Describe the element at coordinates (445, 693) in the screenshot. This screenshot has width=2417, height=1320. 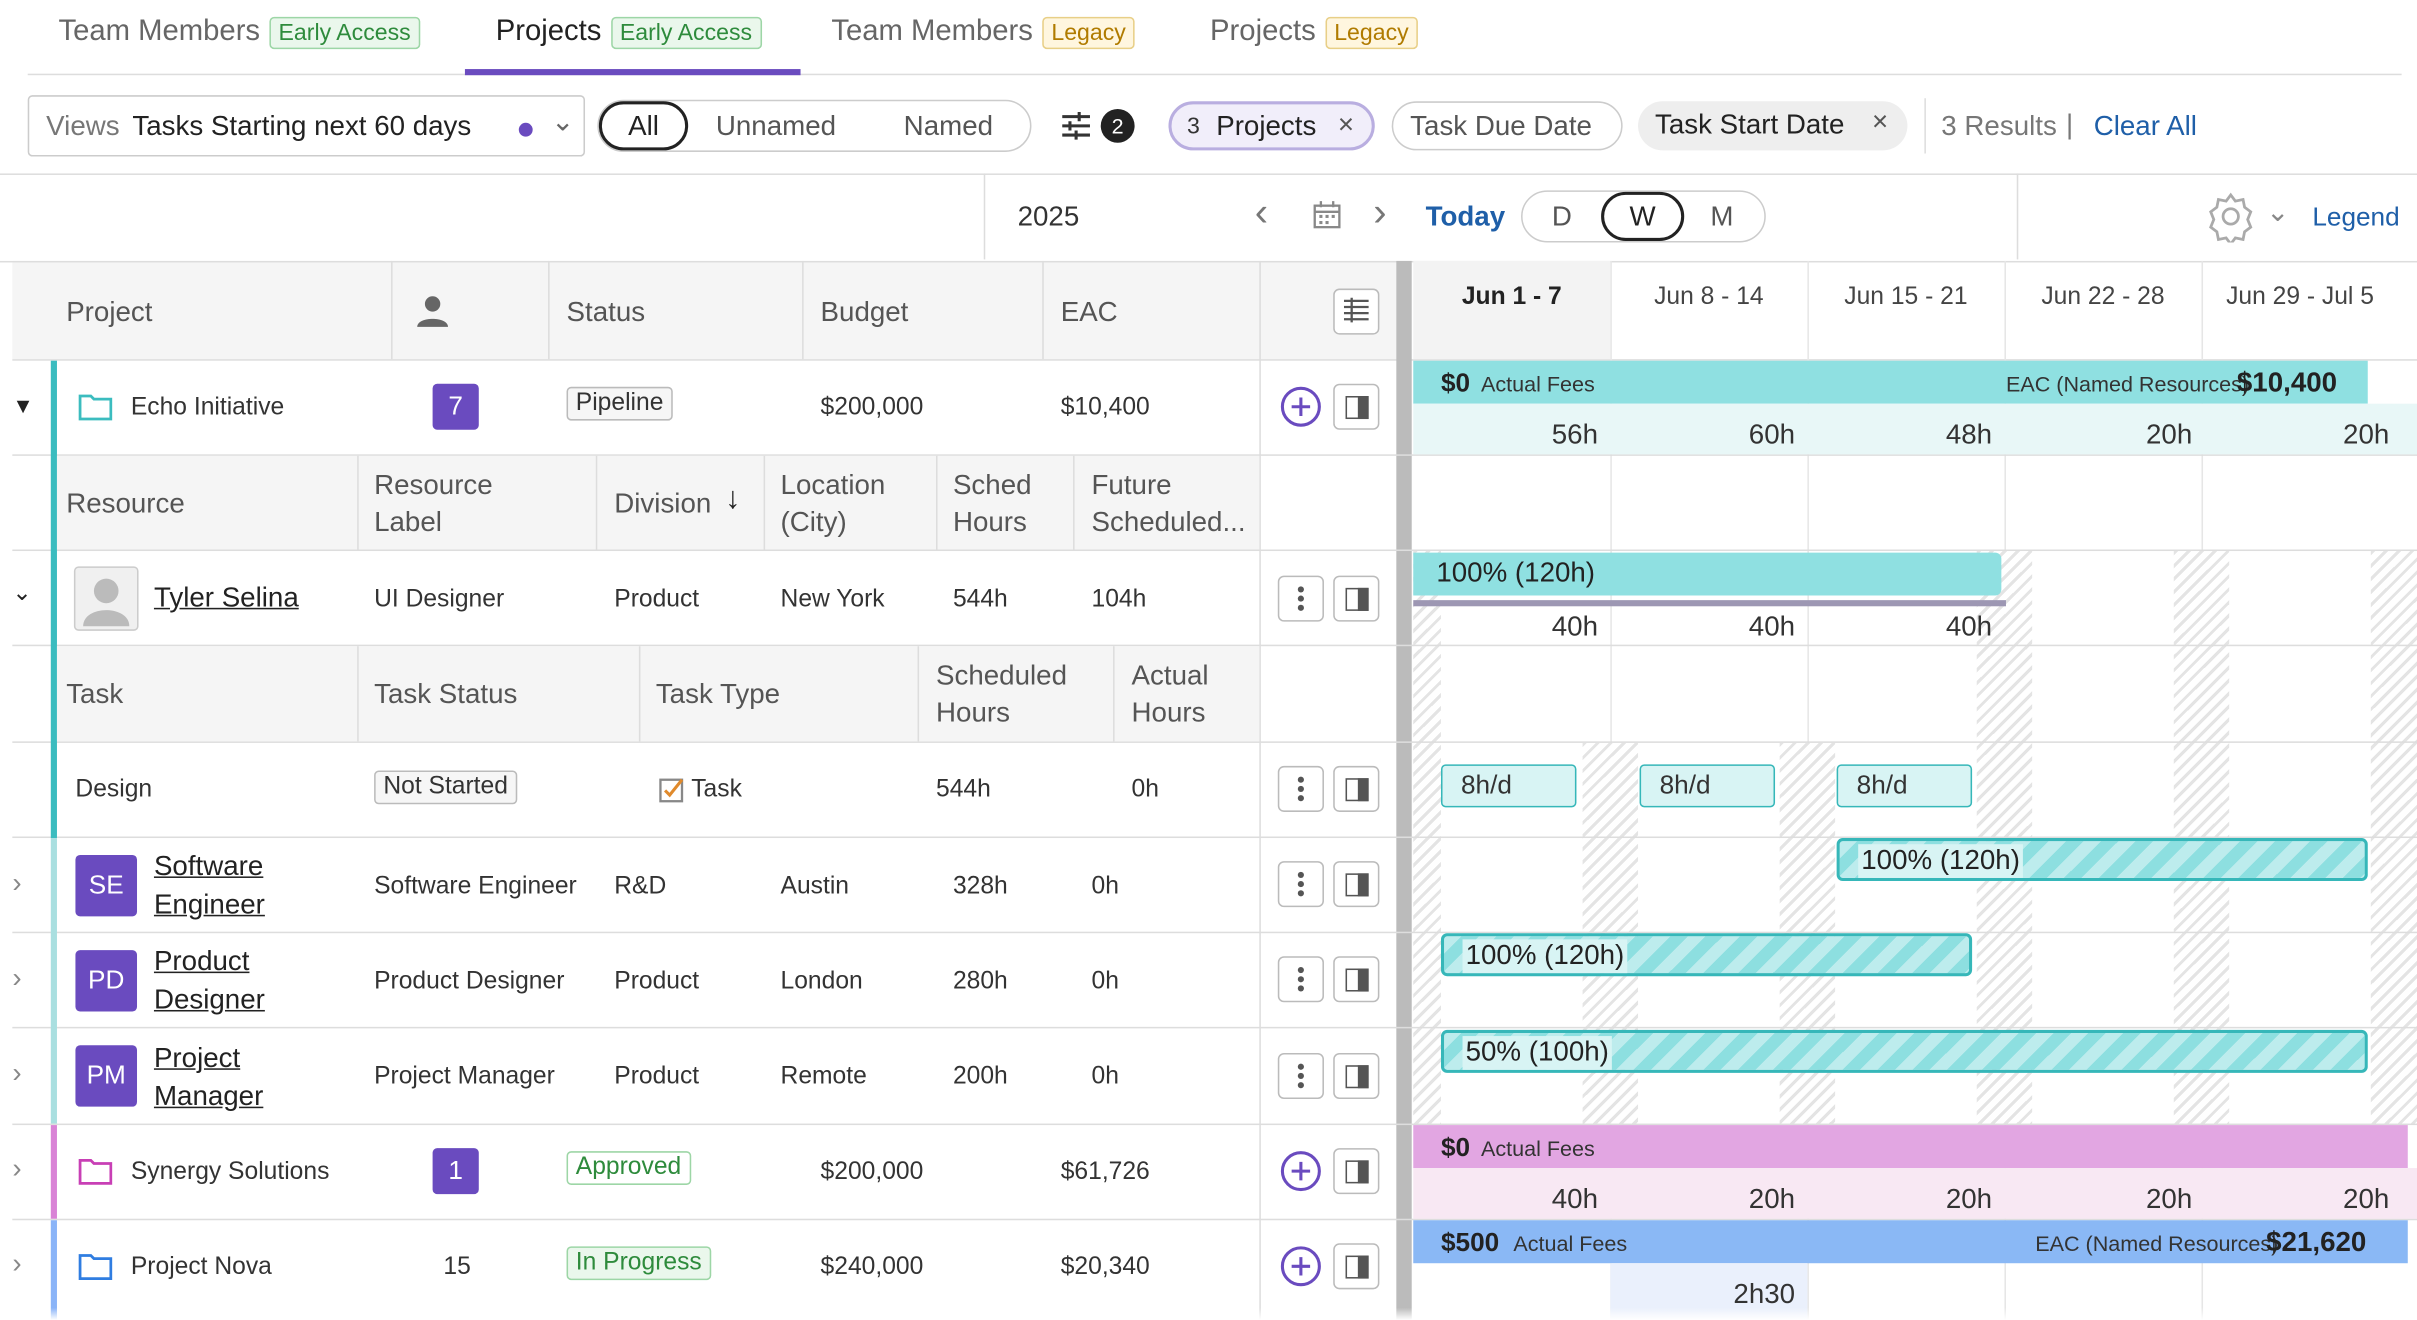
I see `col-task-status: Task Status` at that location.